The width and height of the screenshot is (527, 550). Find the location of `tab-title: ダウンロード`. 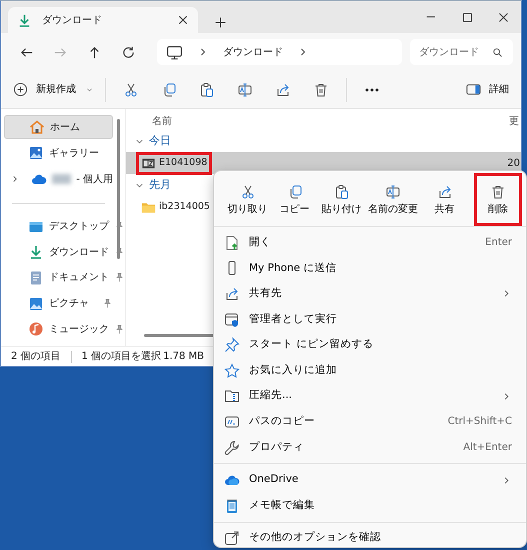

tab-title: ダウンロード is located at coordinates (72, 21).